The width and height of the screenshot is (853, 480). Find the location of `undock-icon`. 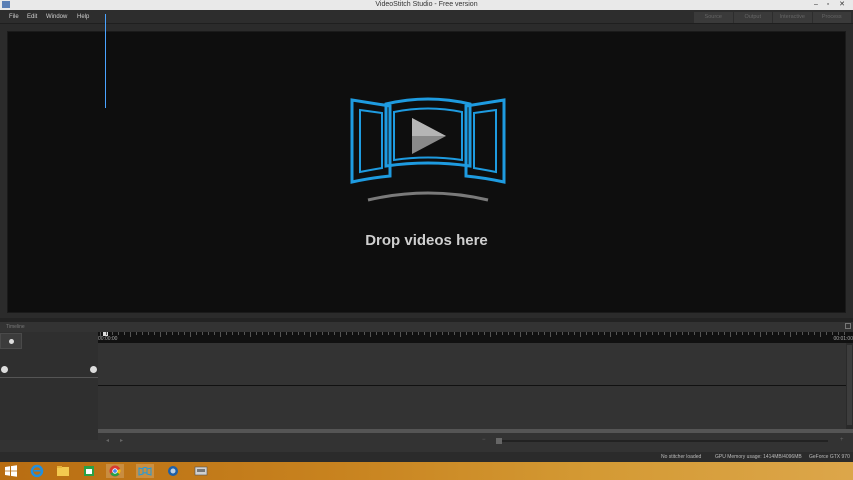

undock-icon is located at coordinates (848, 326).